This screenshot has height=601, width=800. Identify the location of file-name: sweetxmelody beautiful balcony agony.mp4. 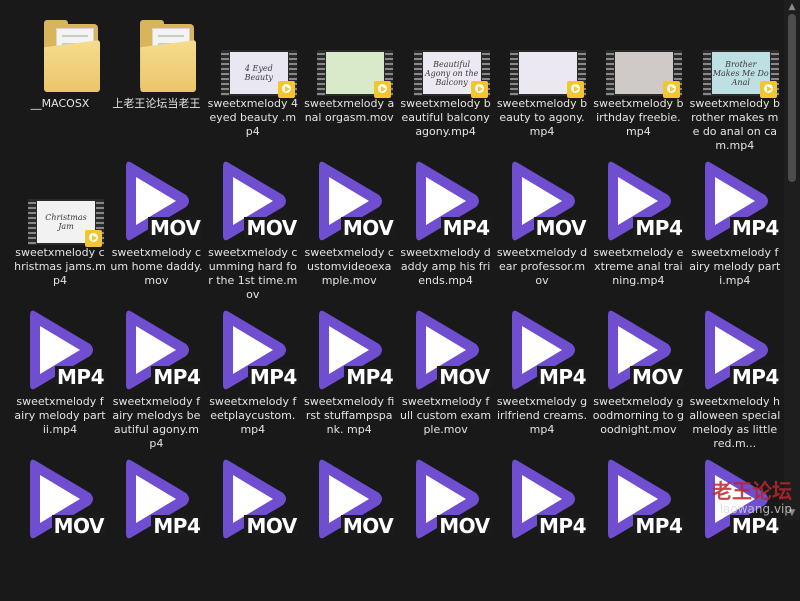
(445, 117).